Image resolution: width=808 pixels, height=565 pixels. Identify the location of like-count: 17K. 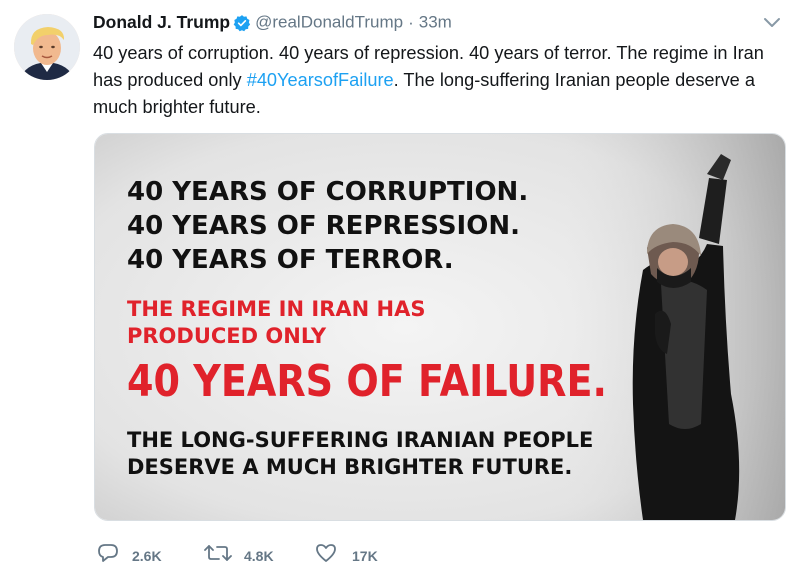
(365, 556).